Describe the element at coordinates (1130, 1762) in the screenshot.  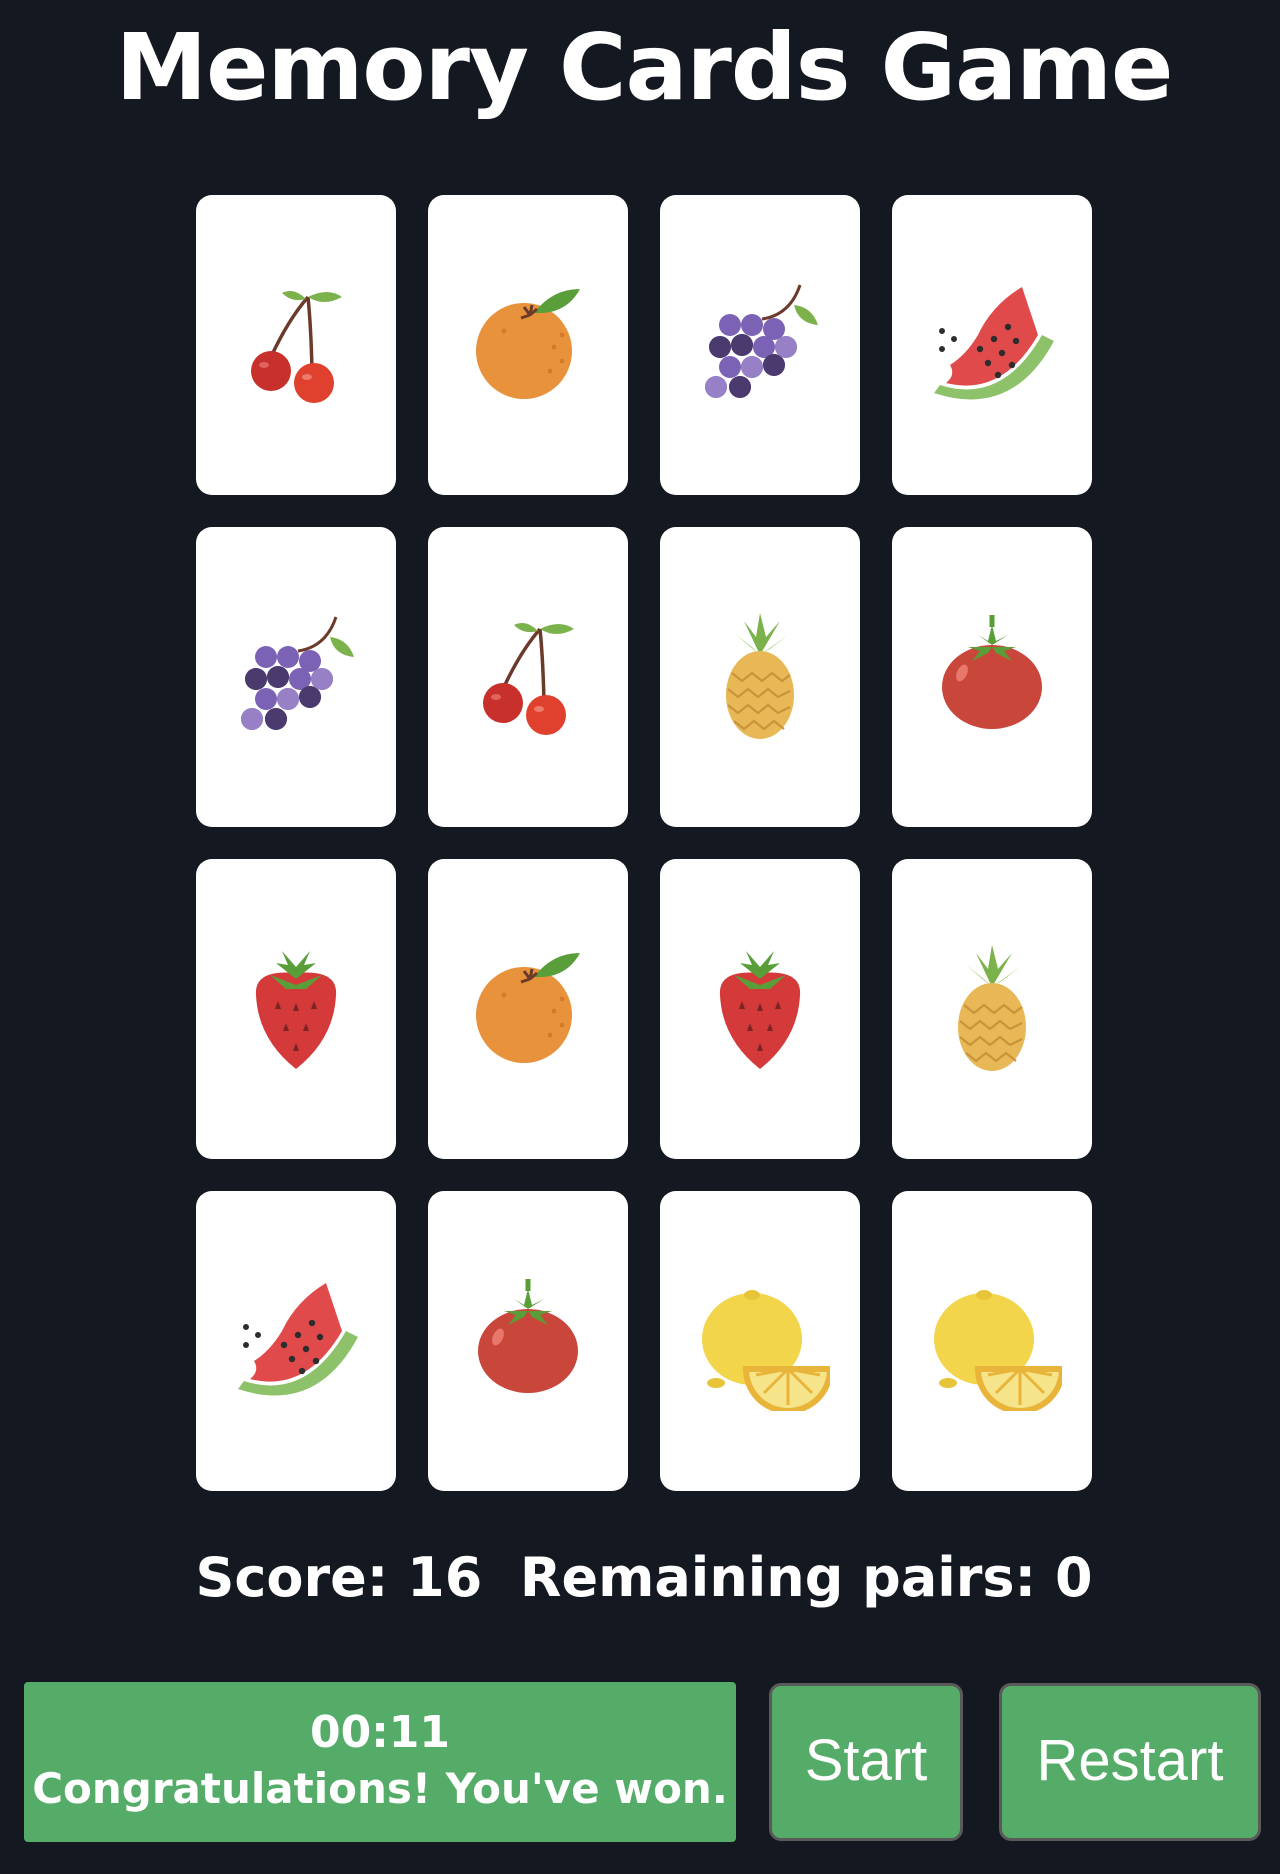
I see `restart-button: Restart` at that location.